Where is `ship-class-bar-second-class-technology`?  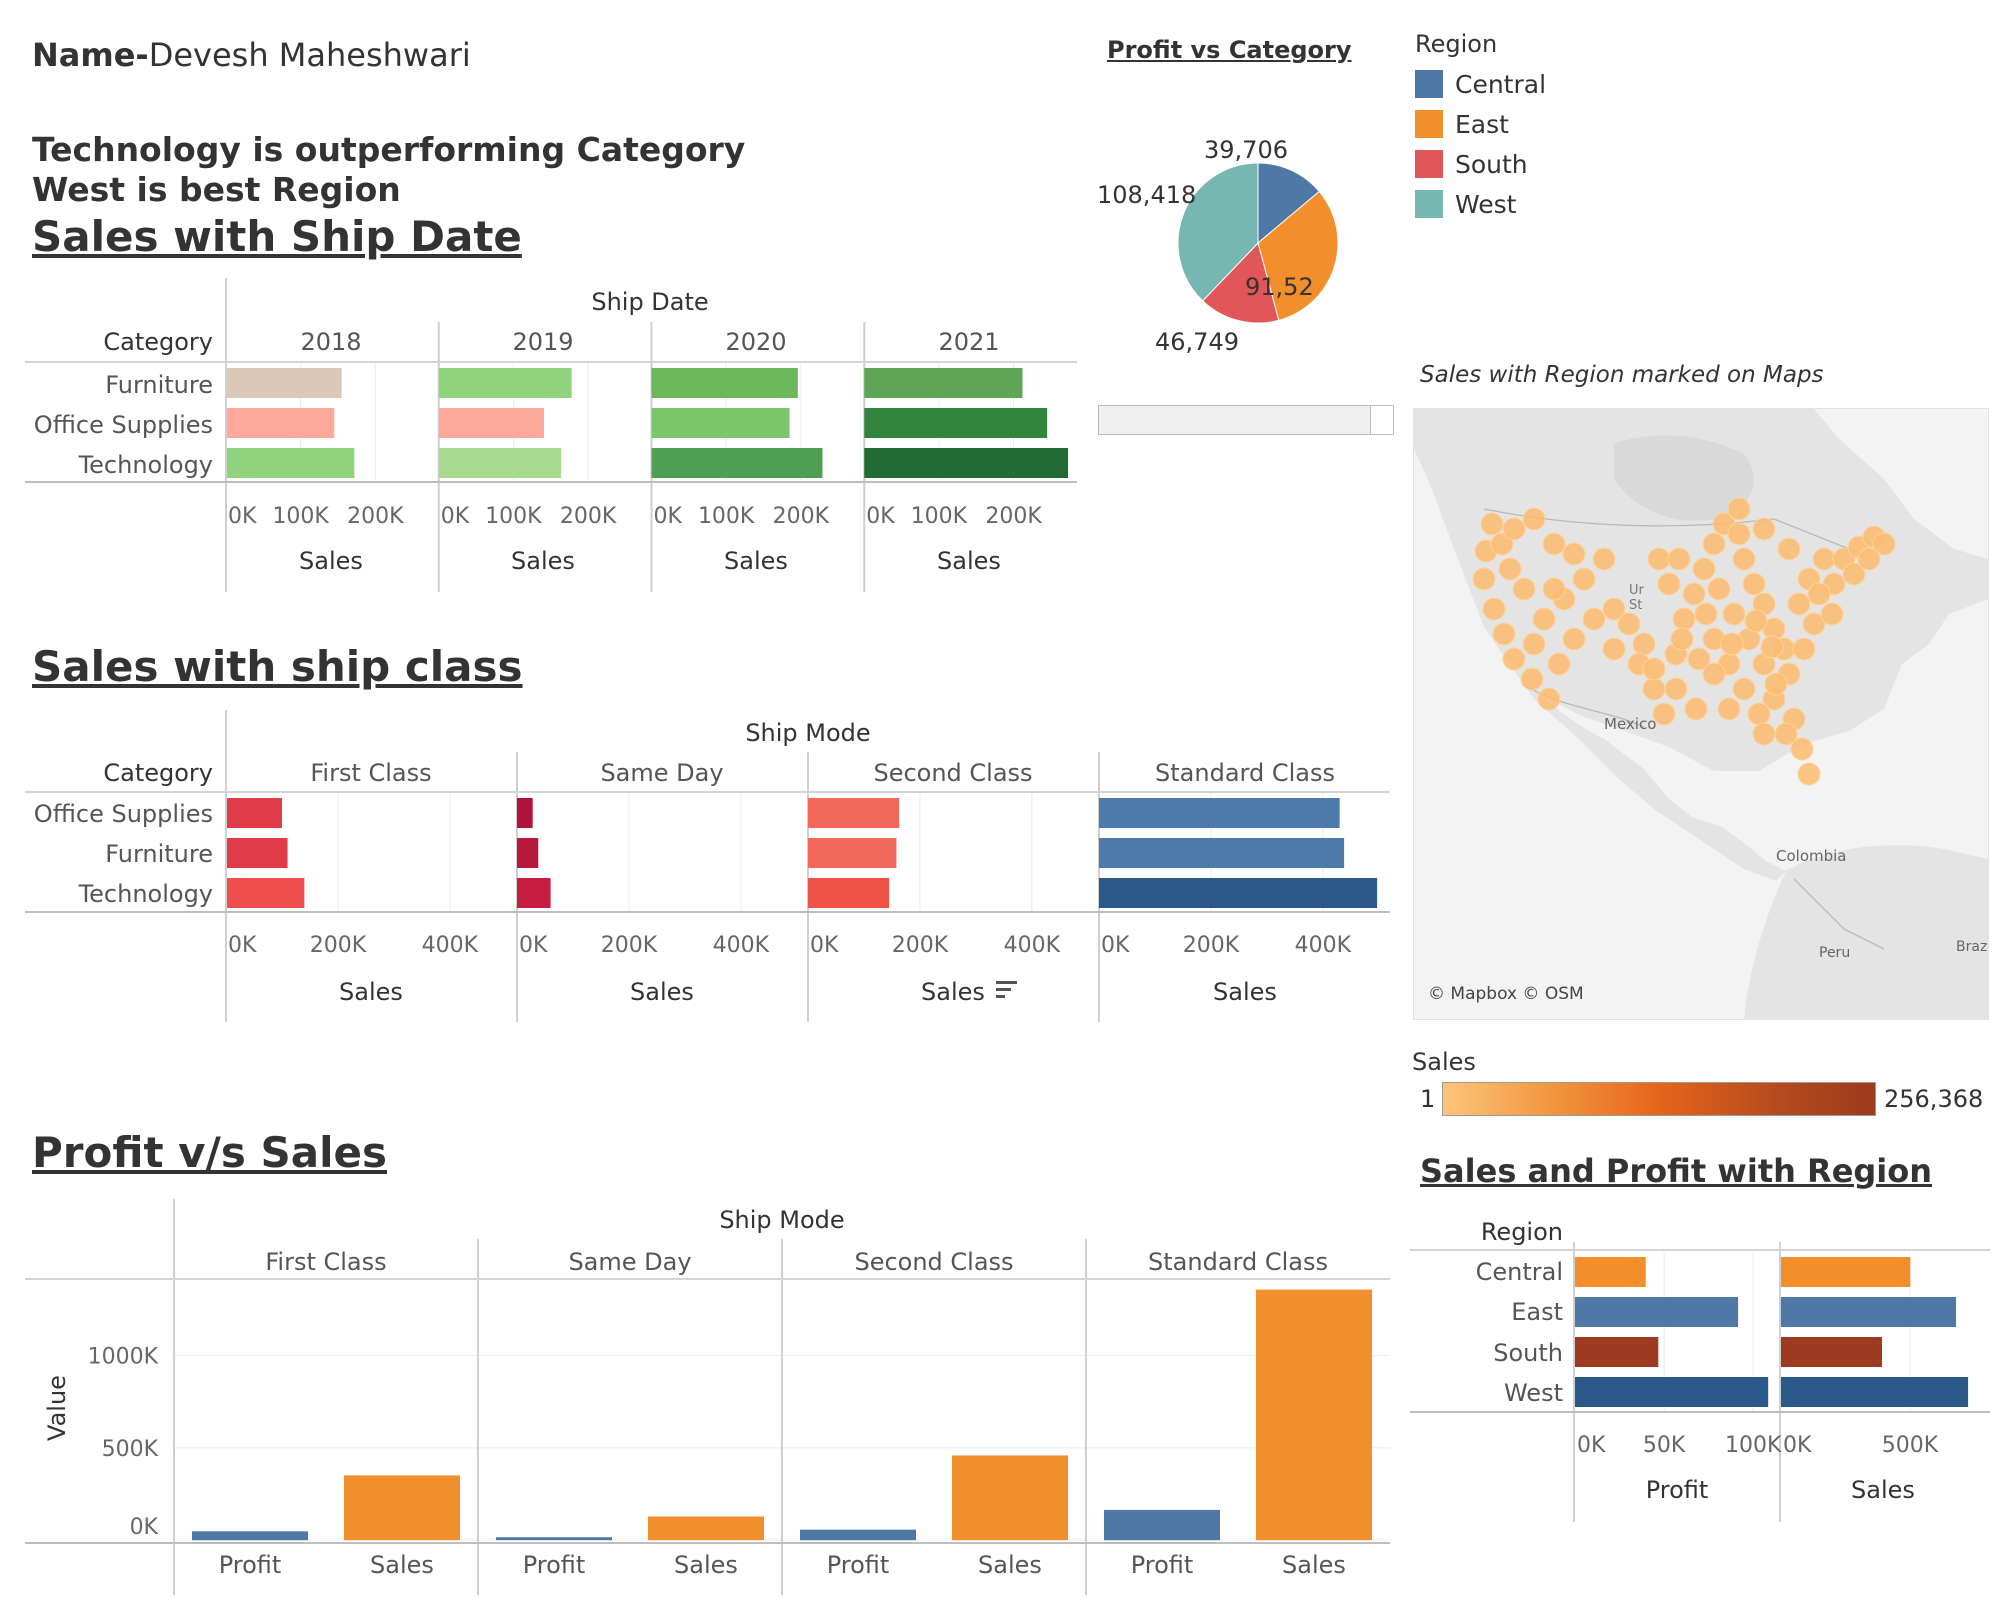
ship-class-bar-second-class-technology is located at coordinates (849, 893).